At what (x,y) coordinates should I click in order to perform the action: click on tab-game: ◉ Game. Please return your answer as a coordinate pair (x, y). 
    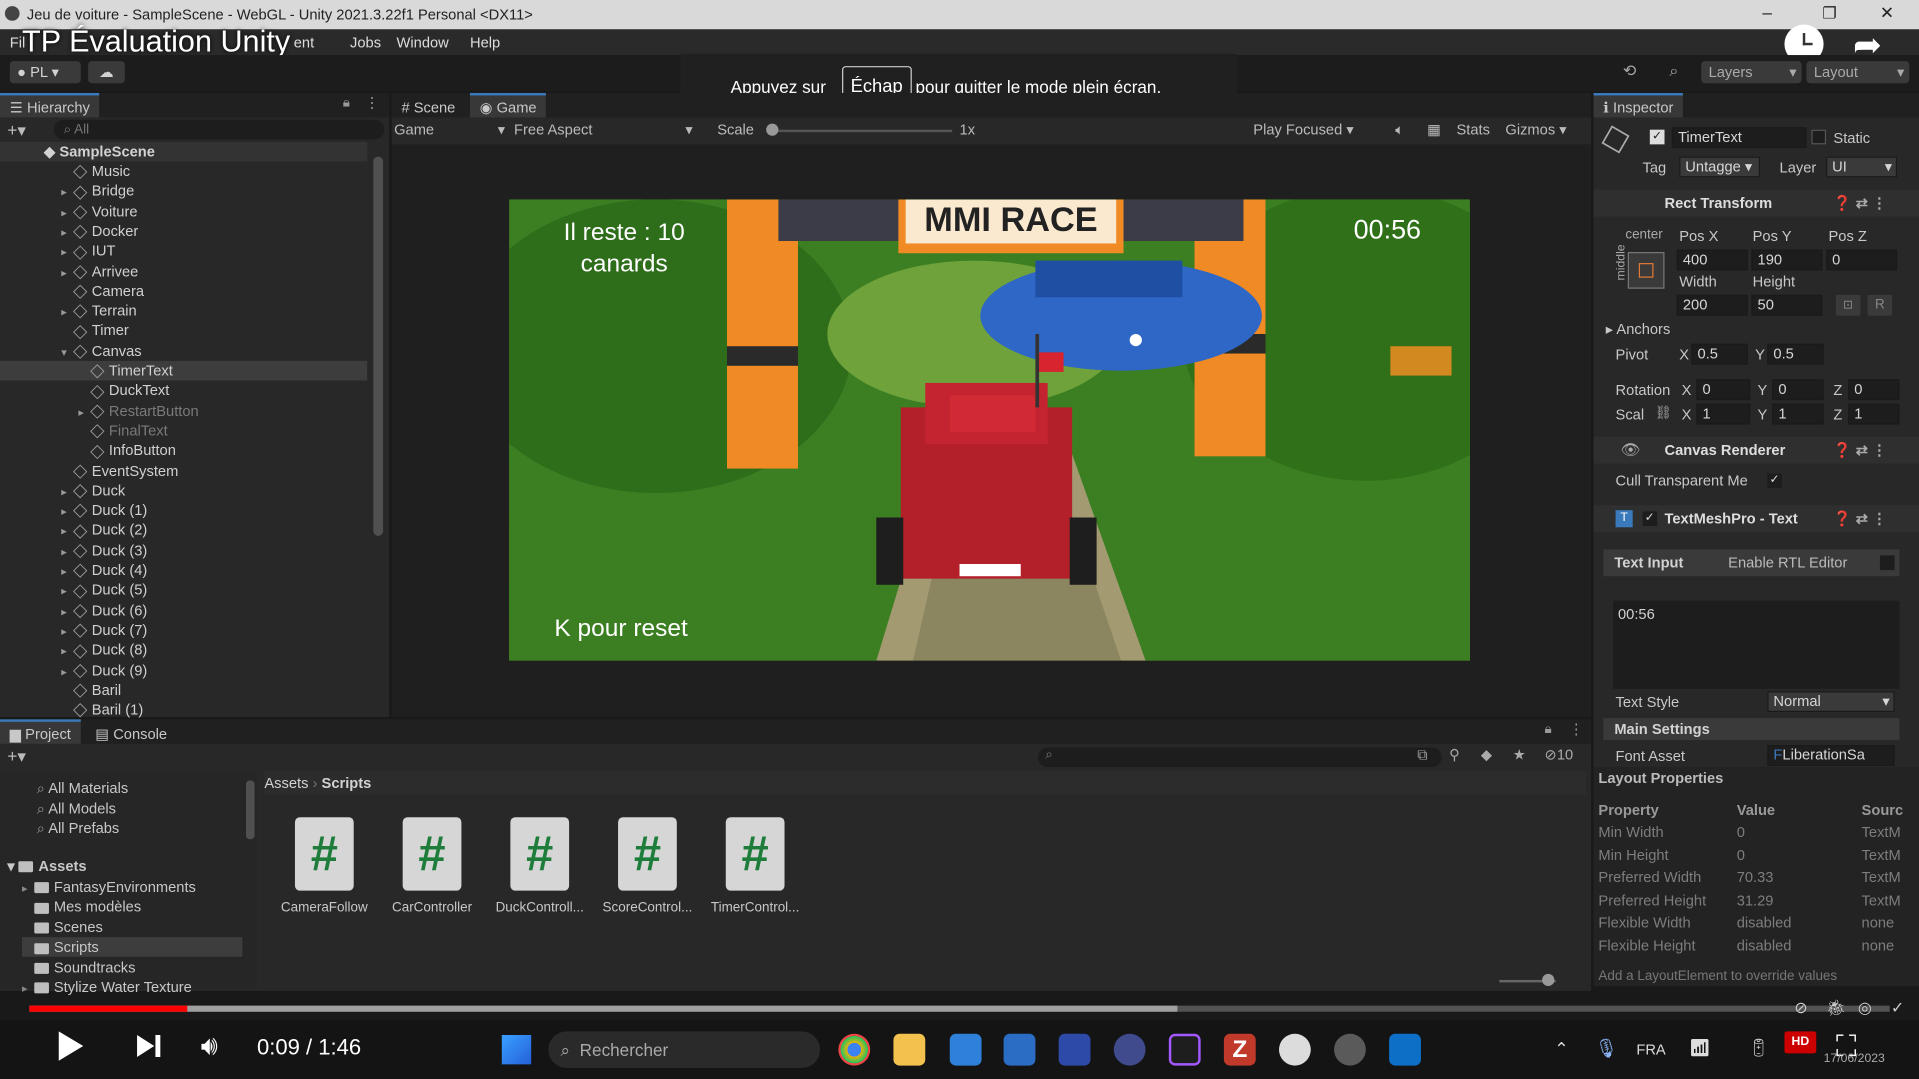
    Looking at the image, I should click on (508, 105).